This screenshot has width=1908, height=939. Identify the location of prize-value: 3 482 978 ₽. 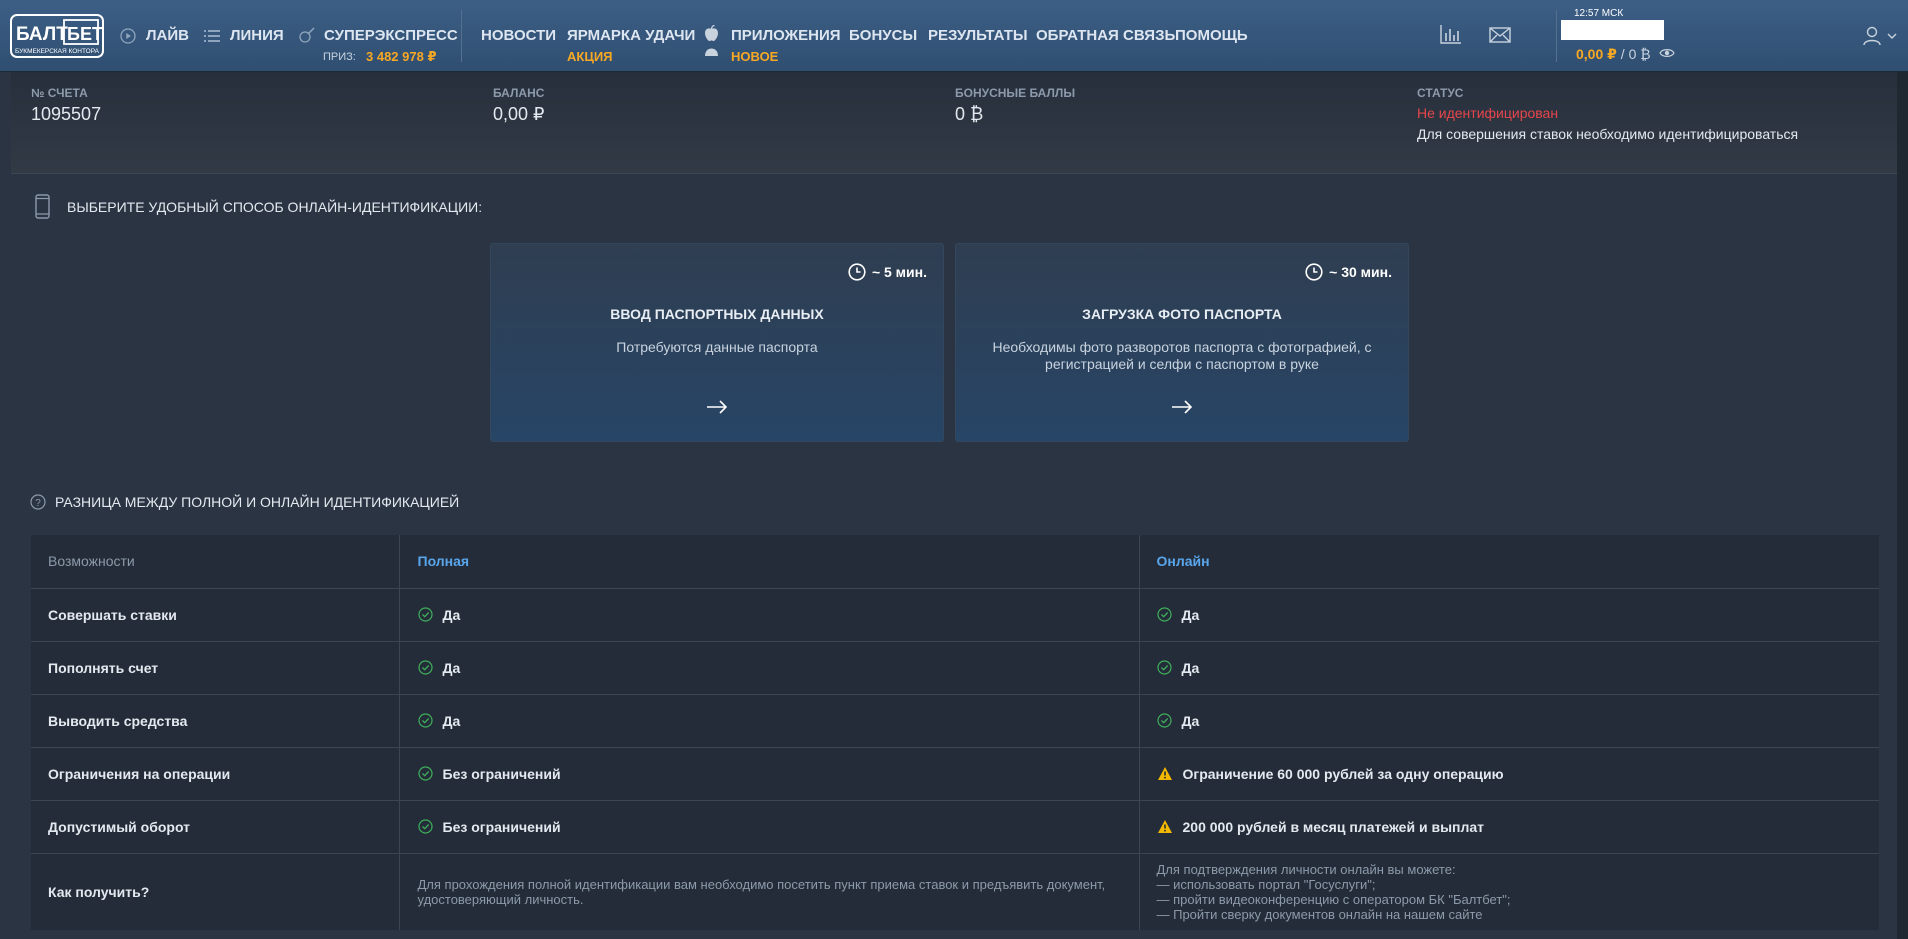
(401, 56).